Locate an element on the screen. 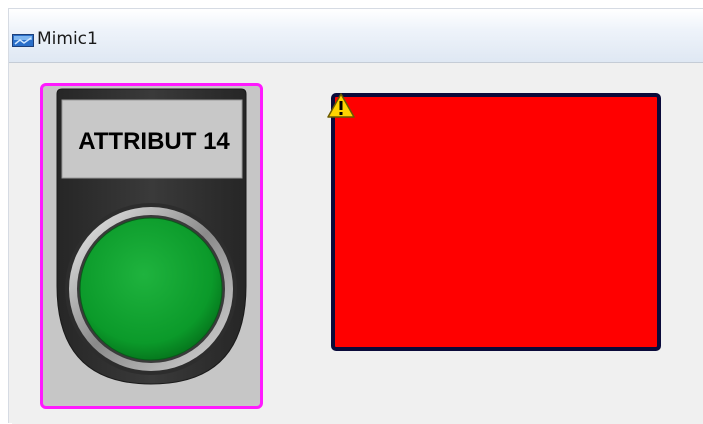 This screenshot has width=703, height=424. warning-icon is located at coordinates (341, 105).